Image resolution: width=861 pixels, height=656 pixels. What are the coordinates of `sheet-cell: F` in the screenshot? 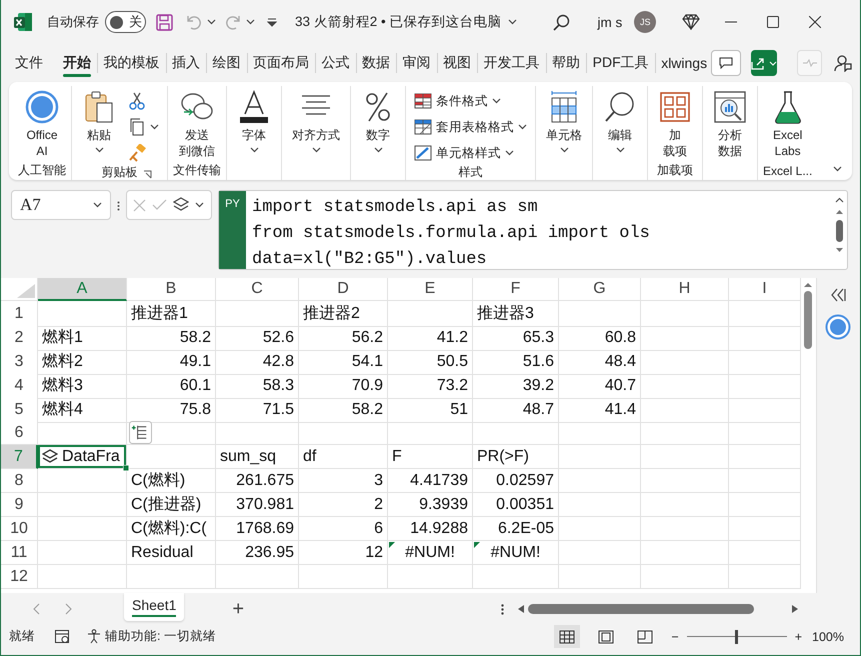 It's located at (430, 456).